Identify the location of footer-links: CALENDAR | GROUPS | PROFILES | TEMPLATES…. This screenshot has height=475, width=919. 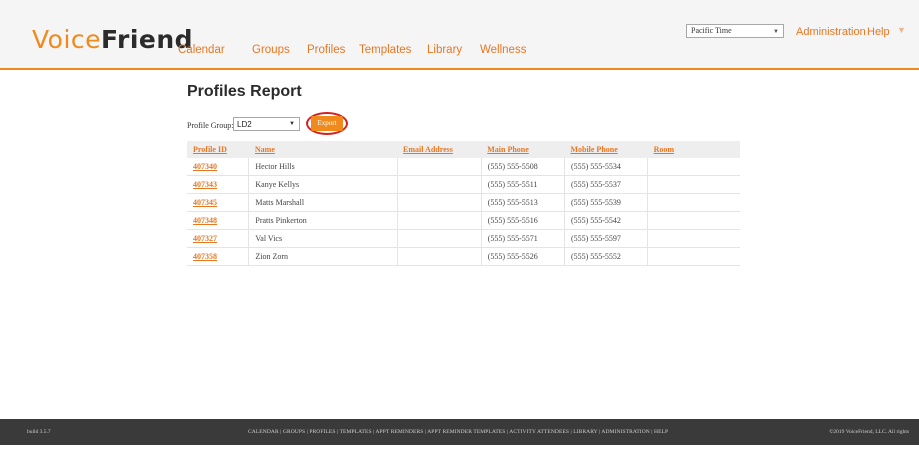
(458, 432).